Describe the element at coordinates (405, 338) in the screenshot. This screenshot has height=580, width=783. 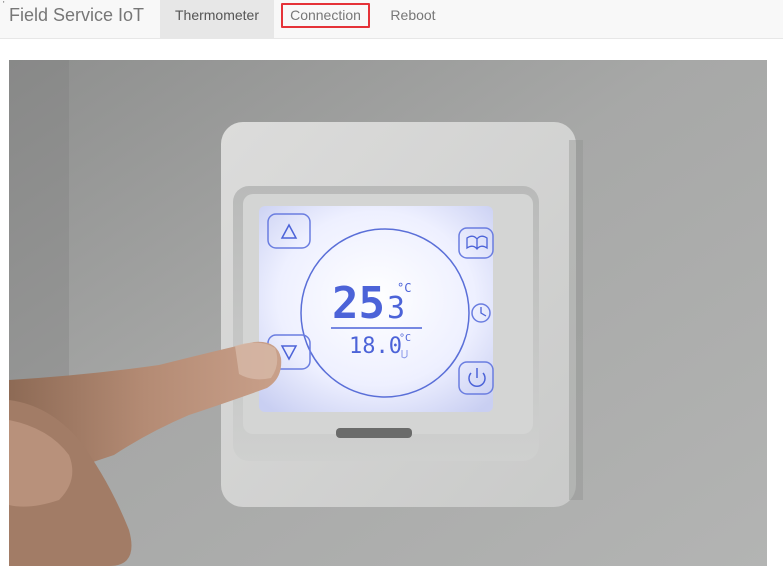
I see `set-temp-unit: °C` at that location.